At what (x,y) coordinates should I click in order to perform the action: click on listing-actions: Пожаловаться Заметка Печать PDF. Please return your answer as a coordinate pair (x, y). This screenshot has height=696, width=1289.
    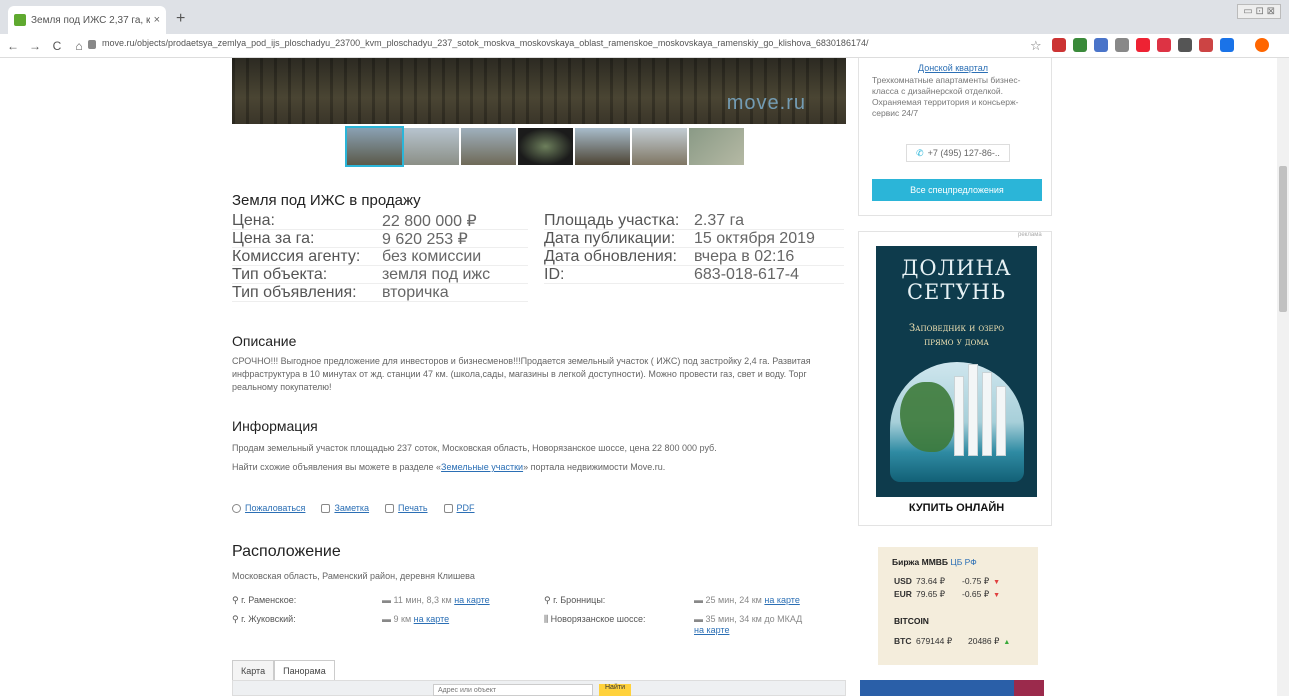
    Looking at the image, I should click on (361, 508).